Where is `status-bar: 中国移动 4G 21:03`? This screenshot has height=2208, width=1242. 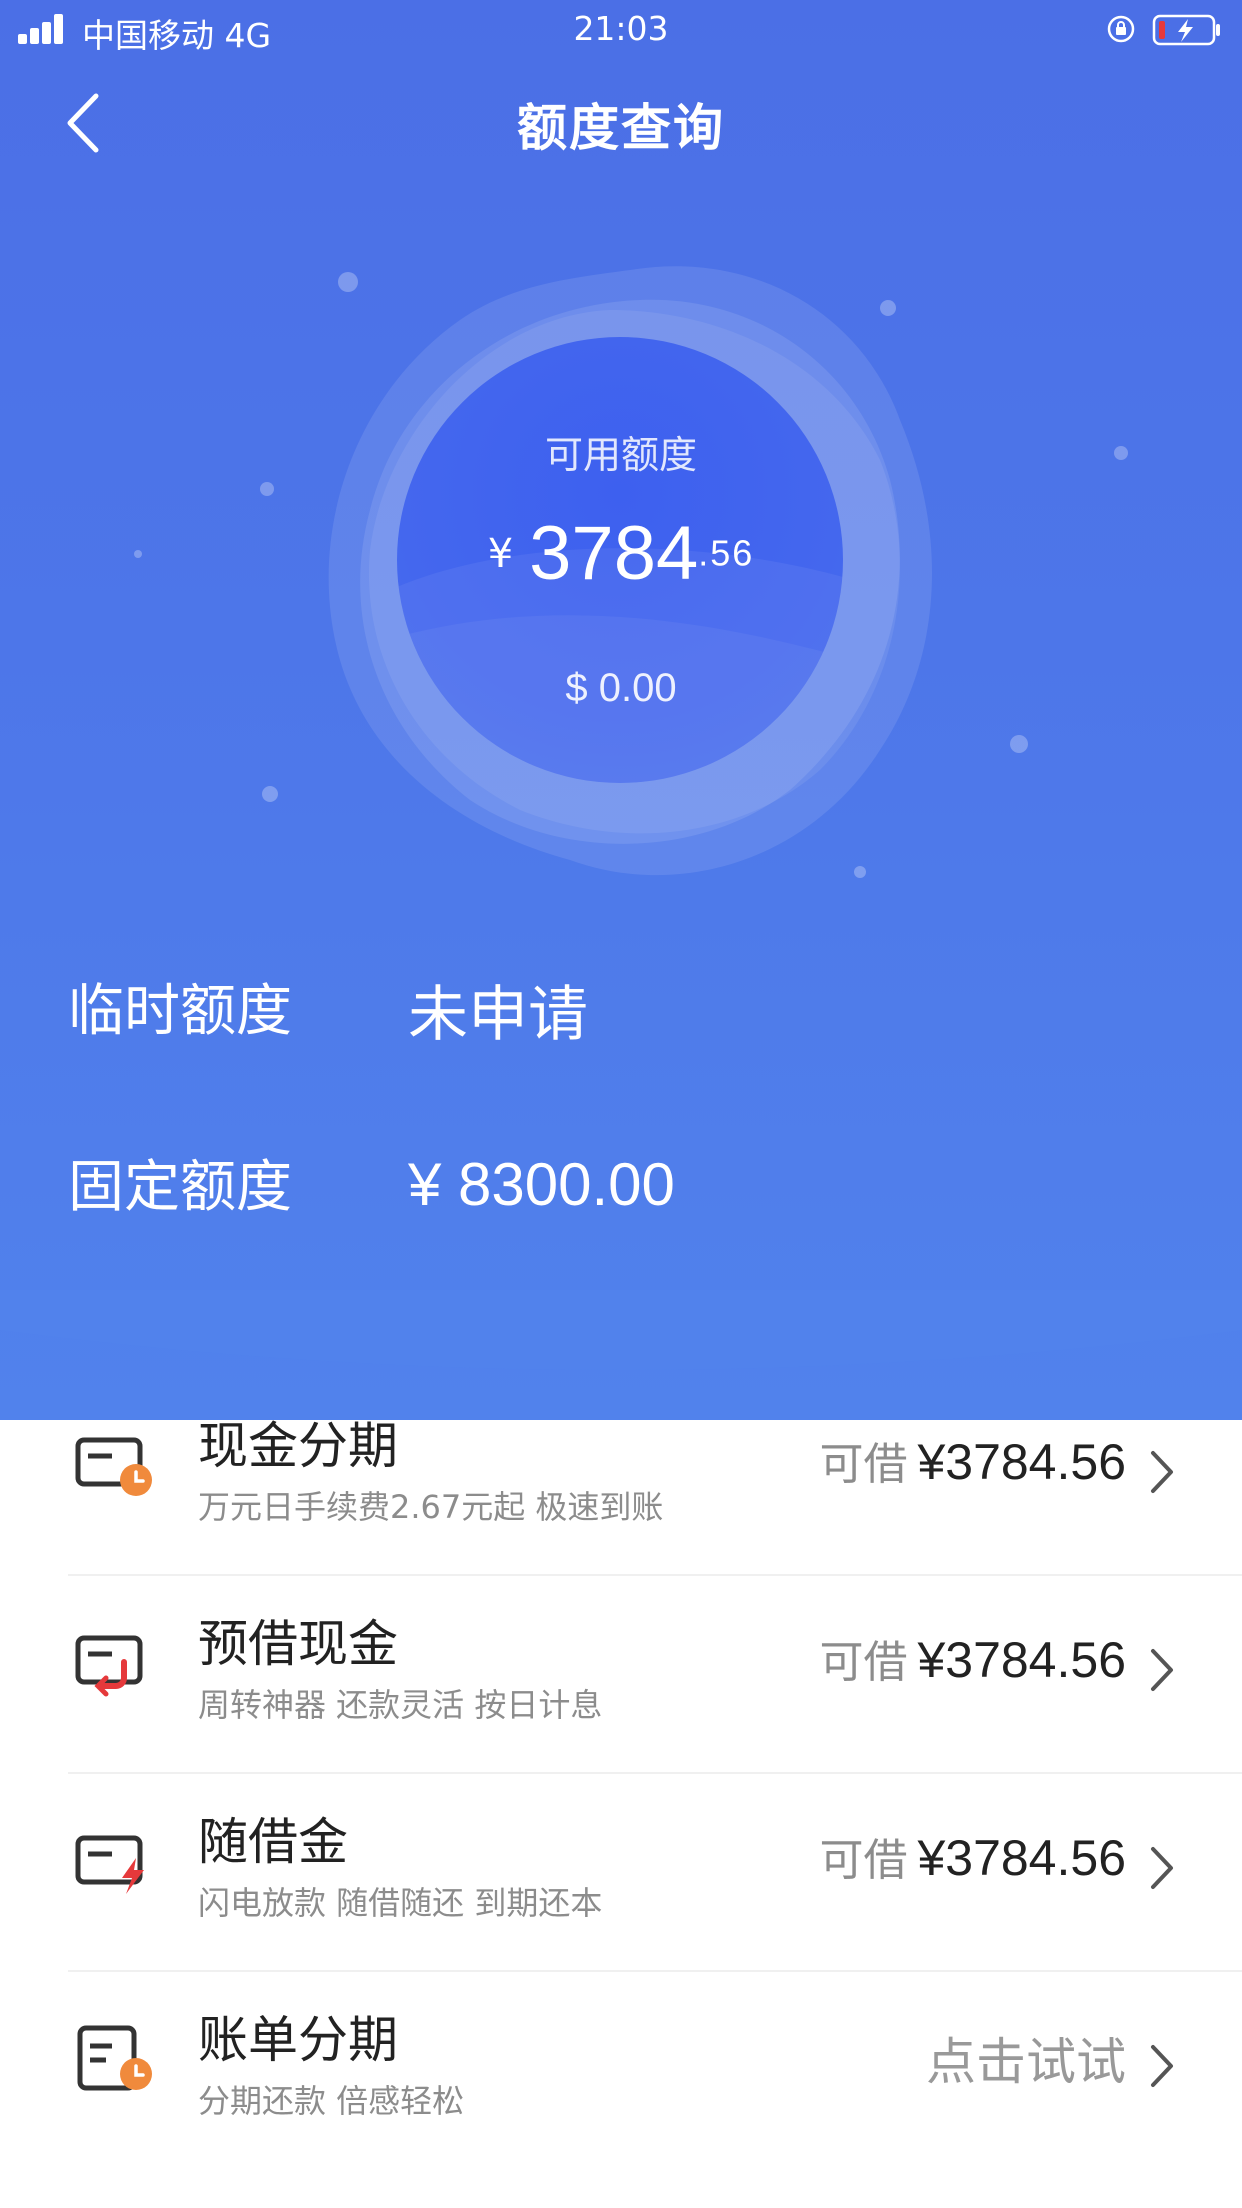 status-bar: 中国移动 4G 21:03 is located at coordinates (621, 29).